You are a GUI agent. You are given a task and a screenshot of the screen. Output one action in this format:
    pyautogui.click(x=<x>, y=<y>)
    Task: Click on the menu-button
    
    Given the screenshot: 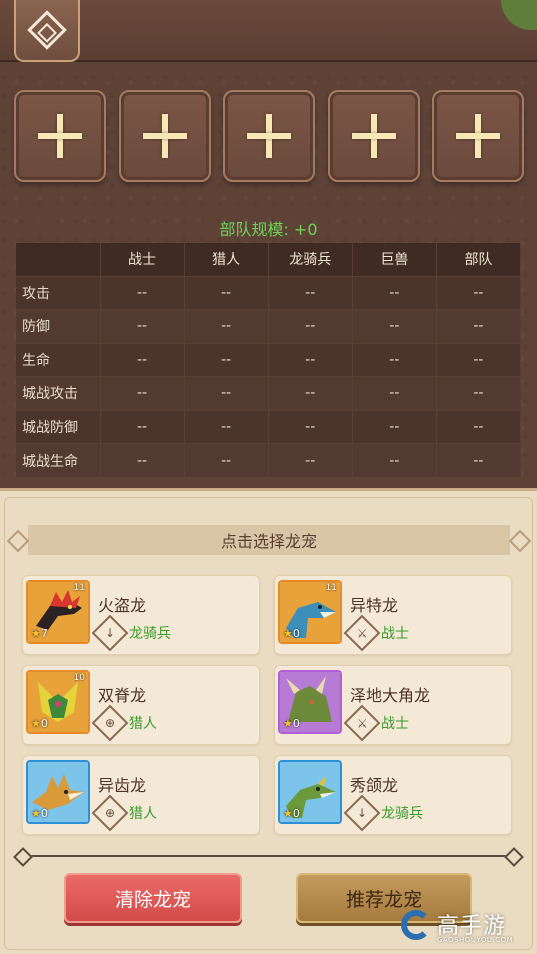 What is the action you would take?
    pyautogui.click(x=47, y=31)
    